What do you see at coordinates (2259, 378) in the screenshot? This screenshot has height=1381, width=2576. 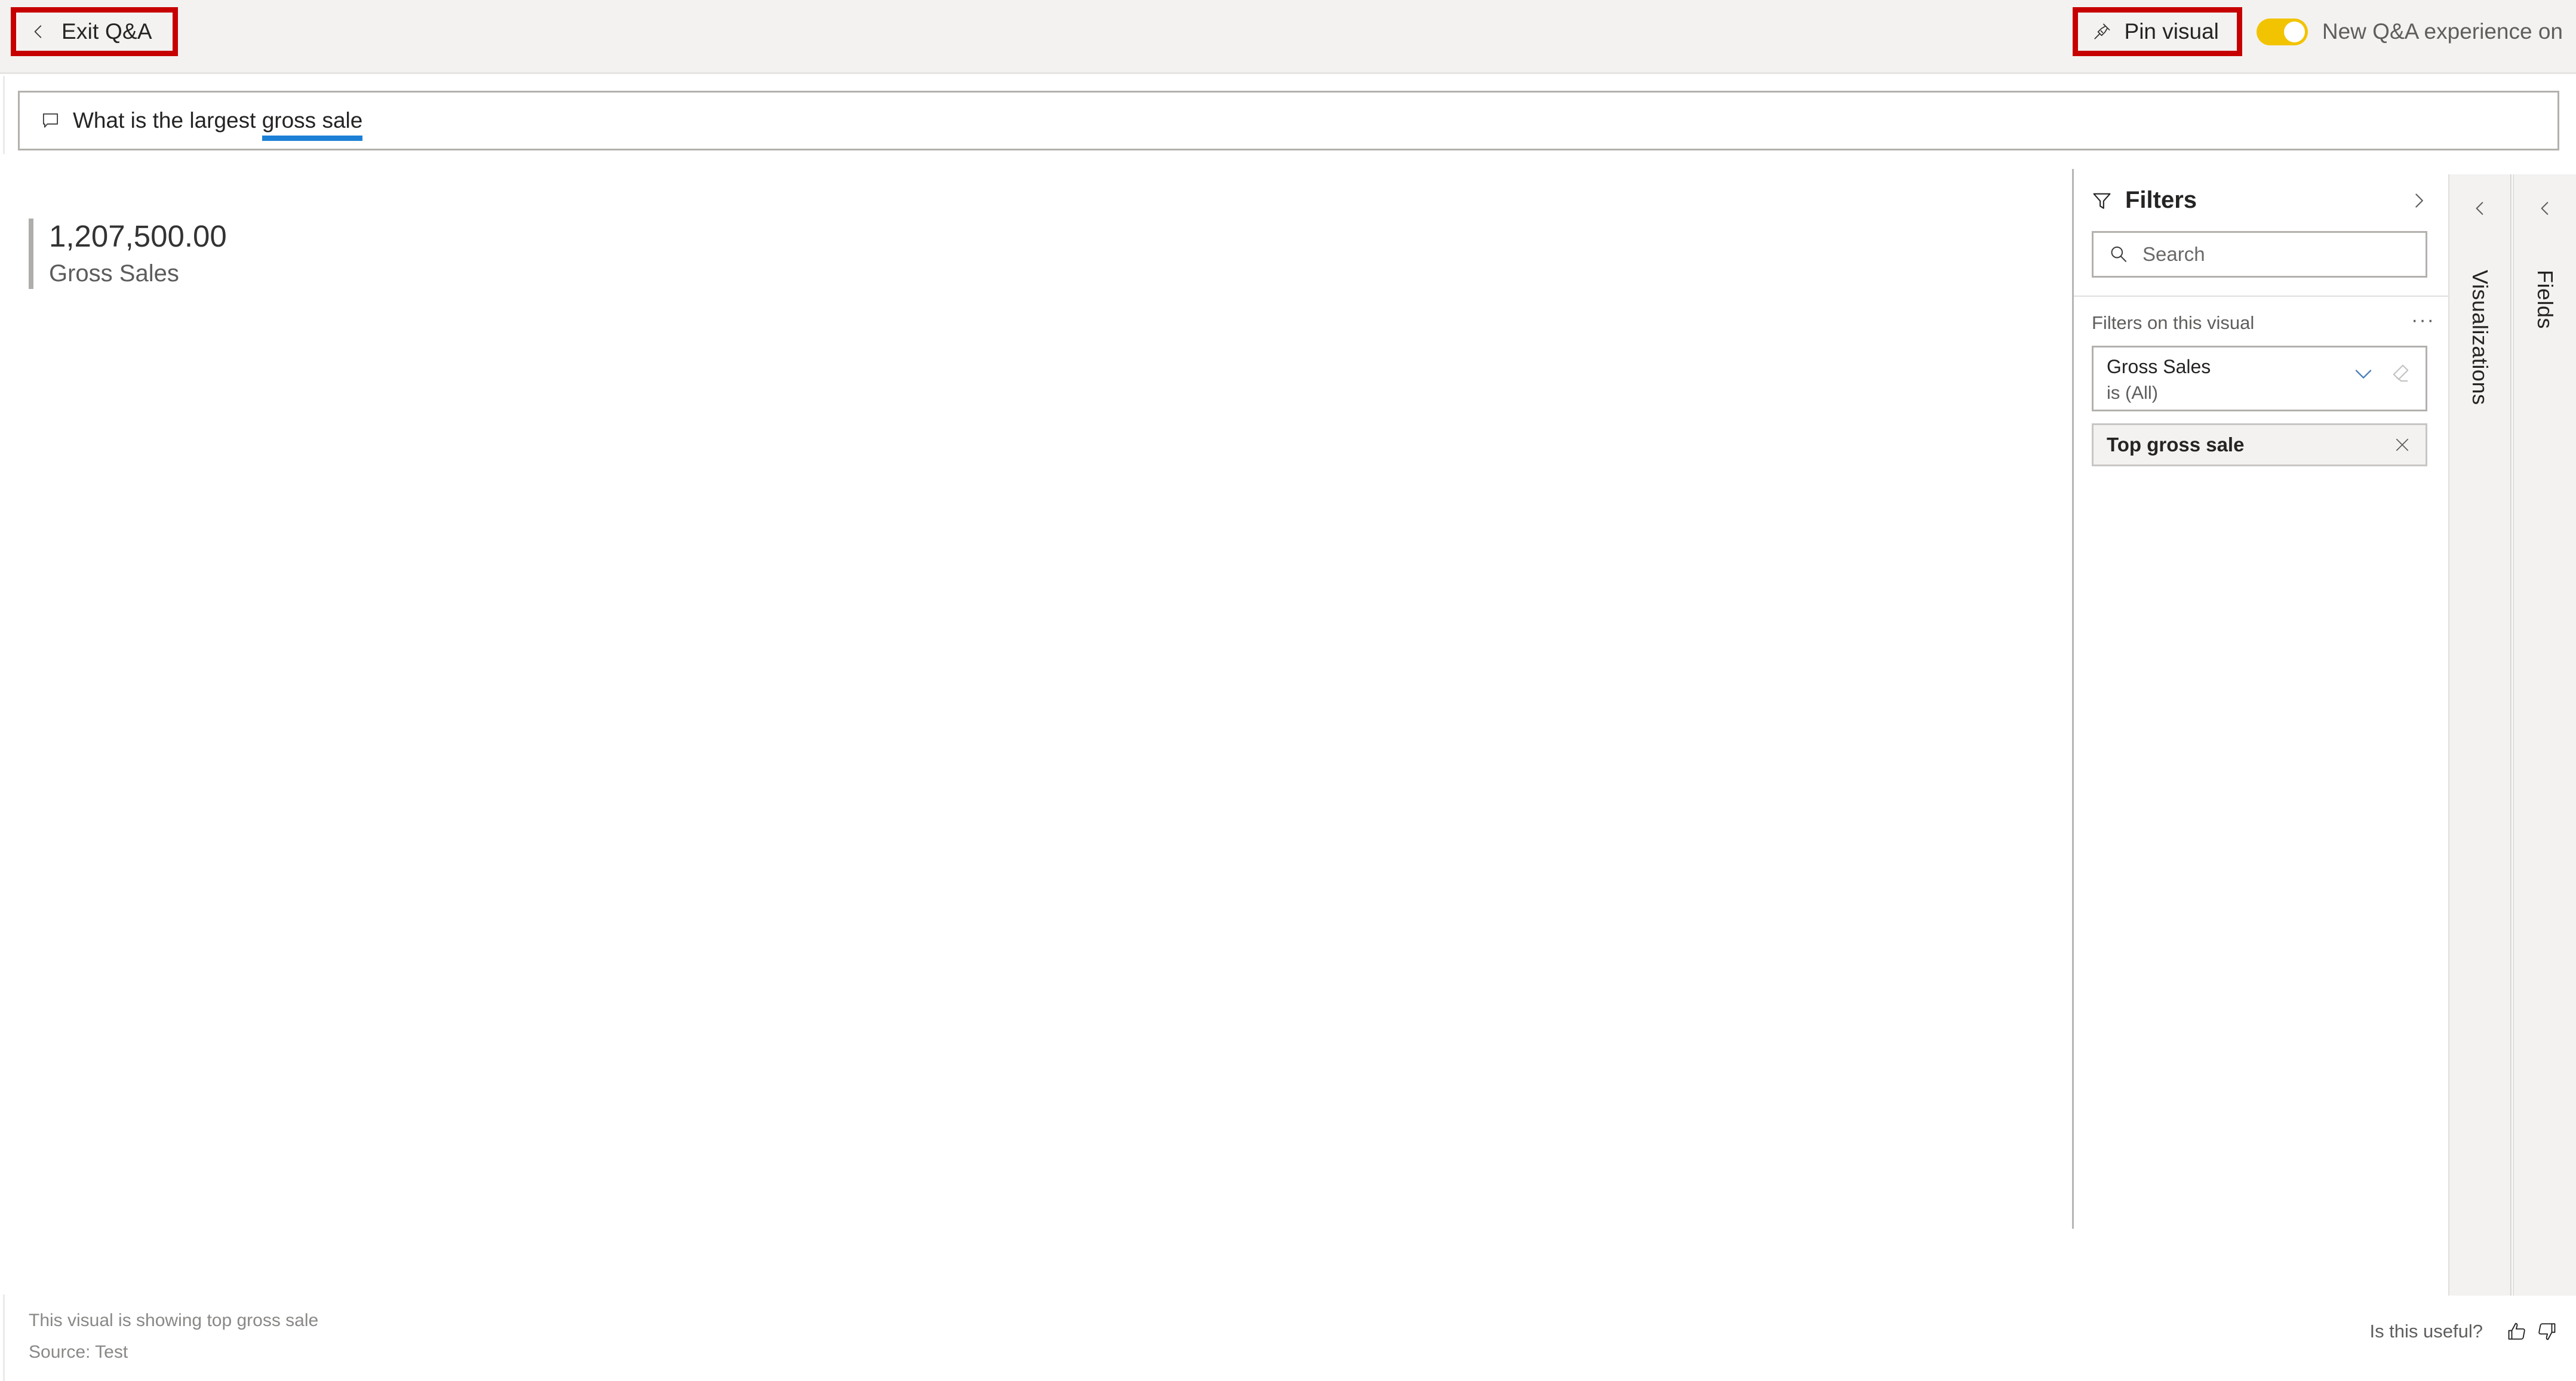 I see `filter-card-gross-sales: Gross Sales is (All)` at bounding box center [2259, 378].